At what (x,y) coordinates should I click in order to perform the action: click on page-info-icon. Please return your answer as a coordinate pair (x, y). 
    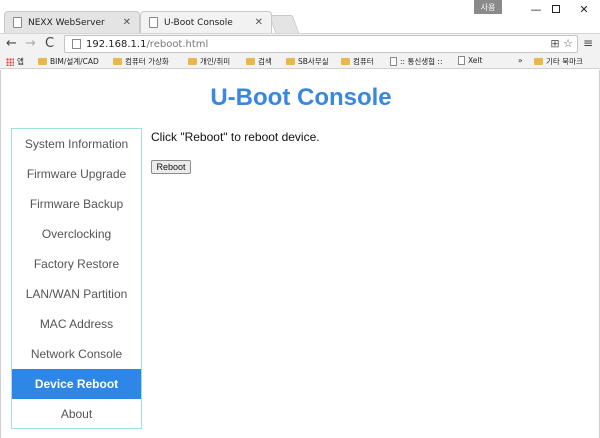
    Looking at the image, I should click on (76, 44).